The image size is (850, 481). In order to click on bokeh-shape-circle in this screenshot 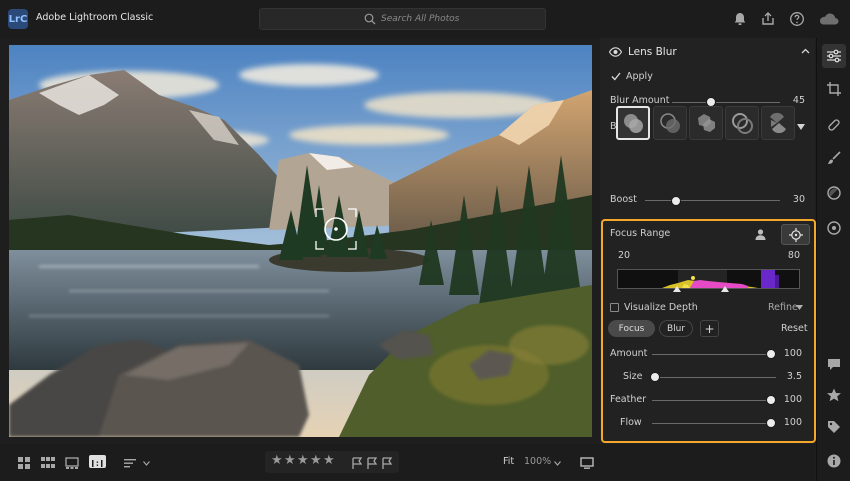, I will do `click(633, 123)`.